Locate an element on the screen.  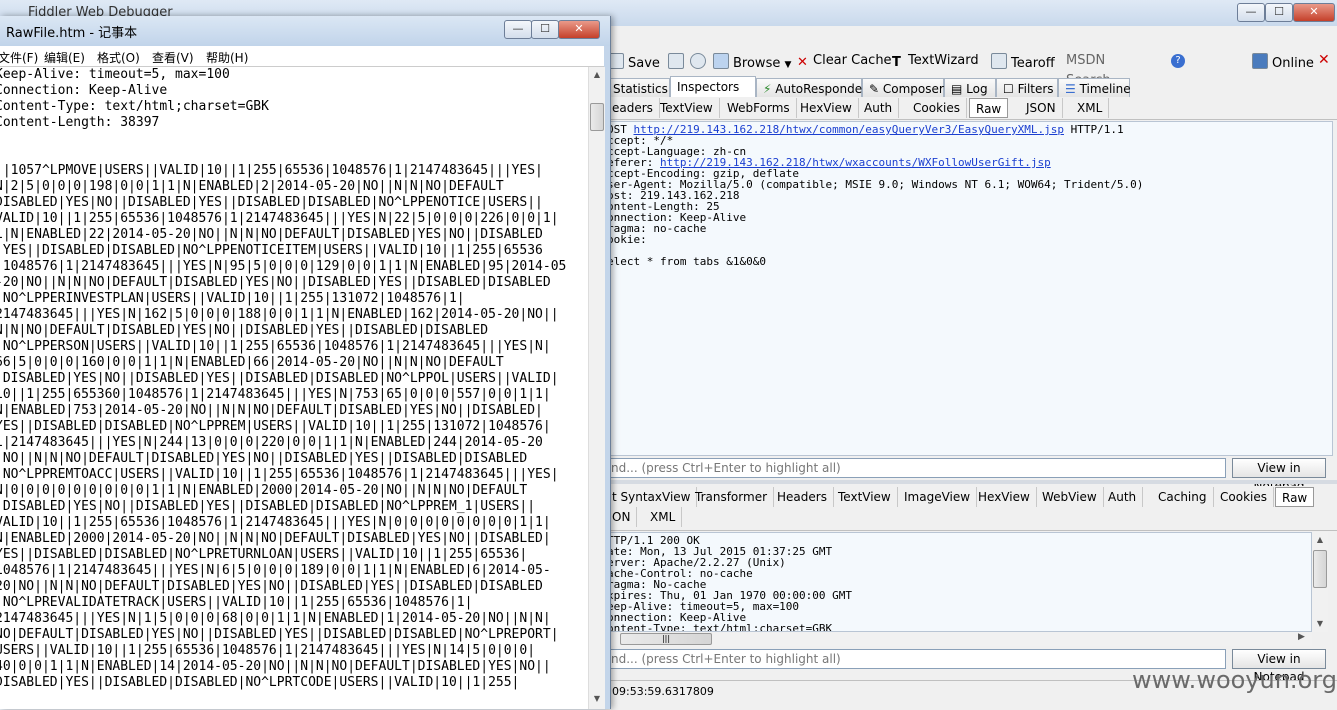
tab-statistics: Statistics is located at coordinates (638, 88).